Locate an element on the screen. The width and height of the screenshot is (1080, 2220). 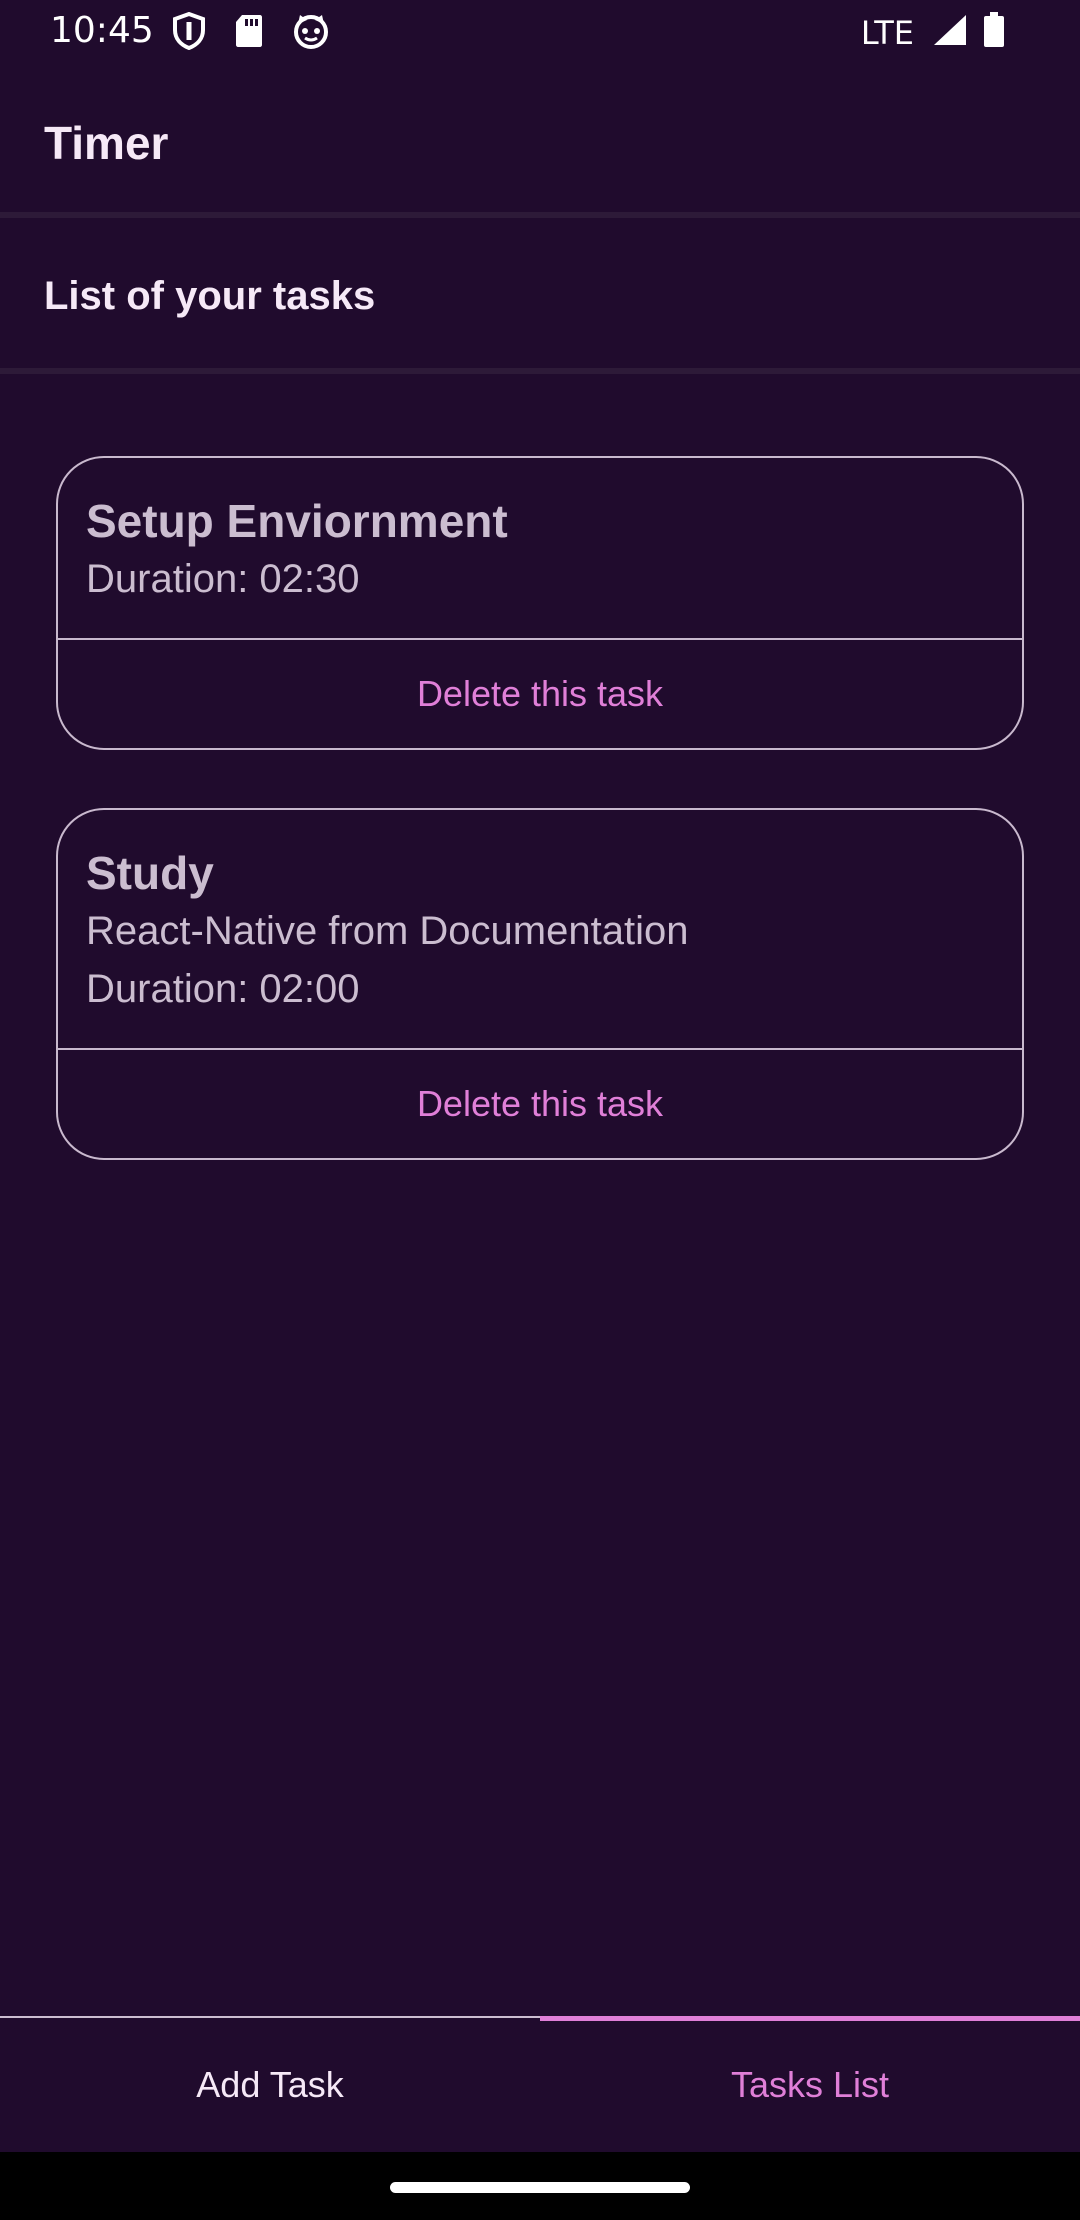
tab-label: Tasks List is located at coordinates (810, 2084).